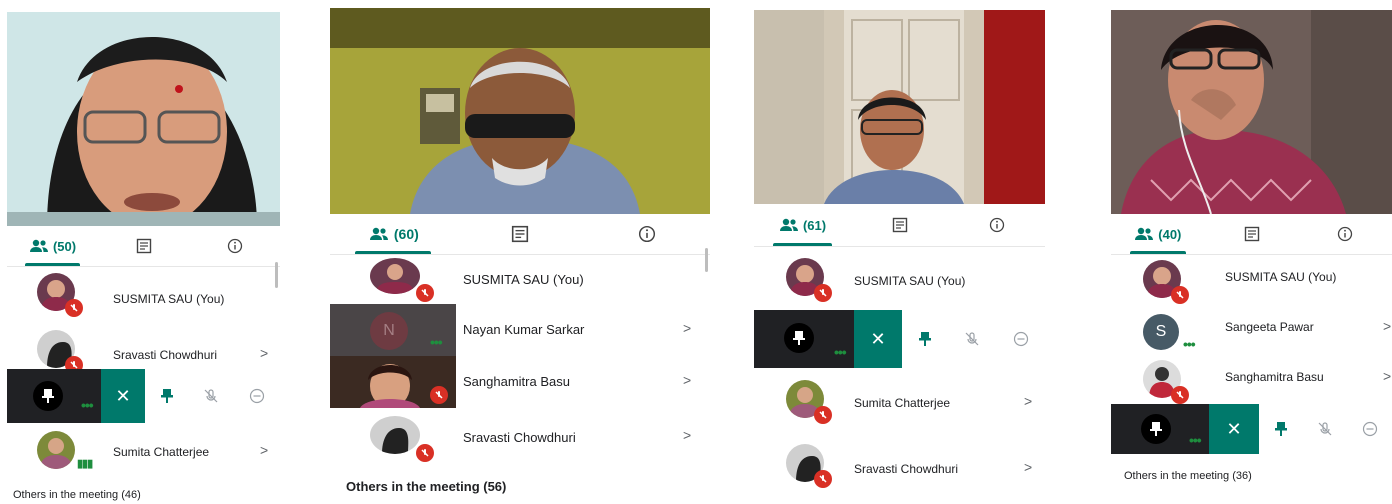 The height and width of the screenshot is (504, 1392). Describe the element at coordinates (389, 331) in the screenshot. I see `avatar: N` at that location.